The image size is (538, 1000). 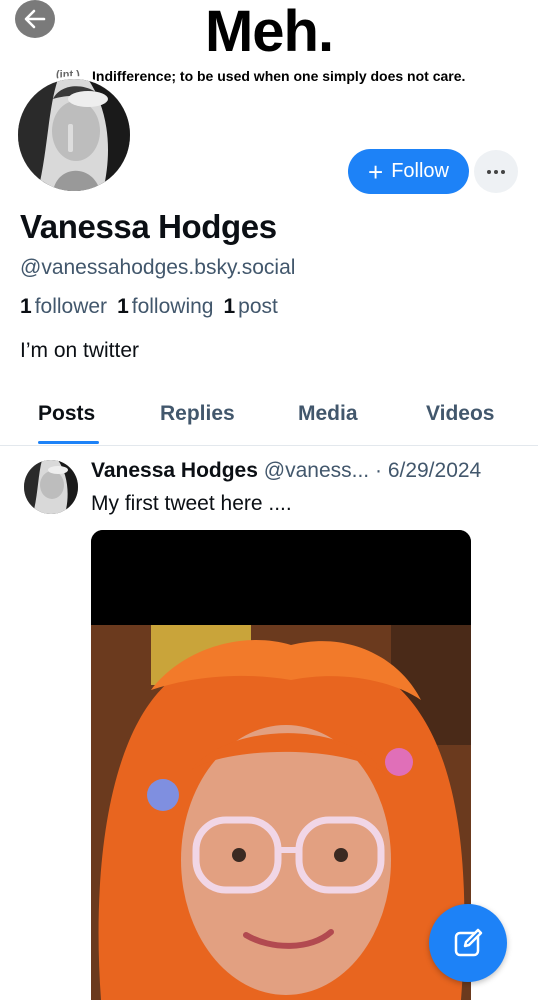 What do you see at coordinates (158, 267) in the screenshot?
I see `profile-handle: @vanessahodges.bsky.social` at bounding box center [158, 267].